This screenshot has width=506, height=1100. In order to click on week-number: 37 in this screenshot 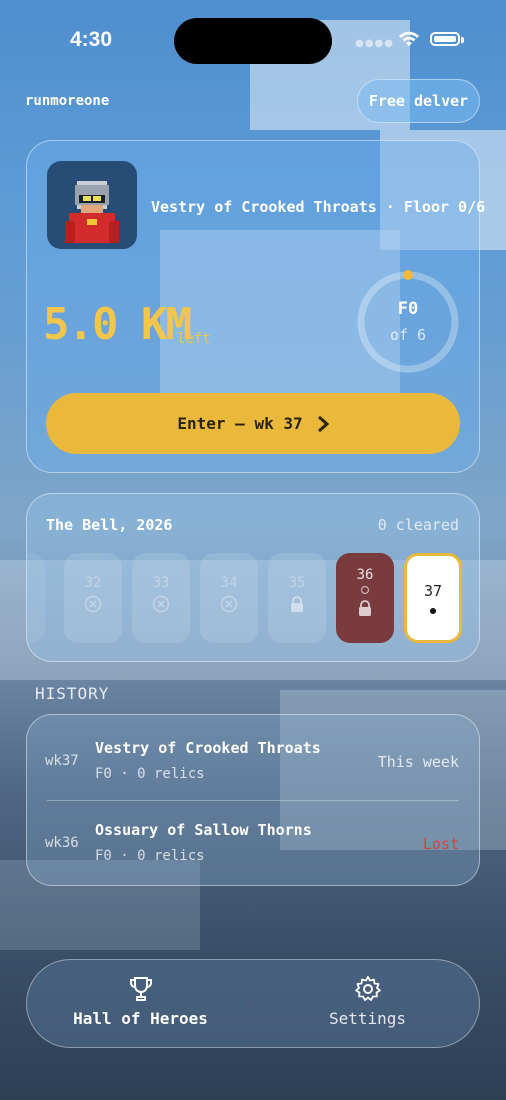, I will do `click(433, 591)`.